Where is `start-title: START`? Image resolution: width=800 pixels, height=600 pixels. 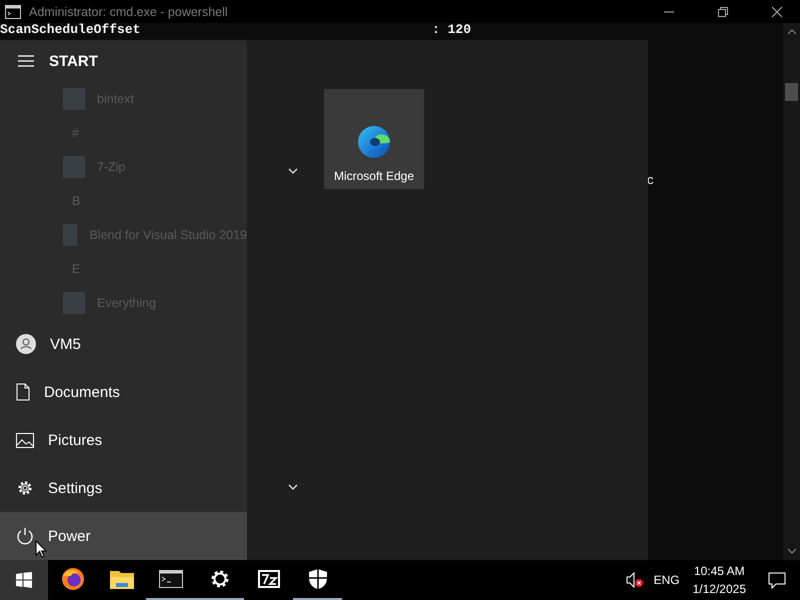 start-title: START is located at coordinates (73, 61).